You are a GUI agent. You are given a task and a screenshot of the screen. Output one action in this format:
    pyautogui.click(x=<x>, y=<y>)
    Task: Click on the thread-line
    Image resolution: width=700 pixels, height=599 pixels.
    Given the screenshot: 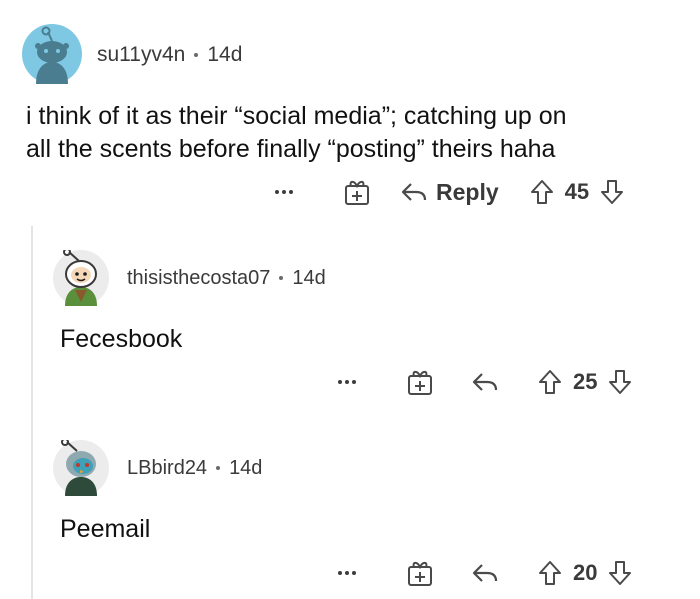 What is the action you would take?
    pyautogui.click(x=32, y=412)
    